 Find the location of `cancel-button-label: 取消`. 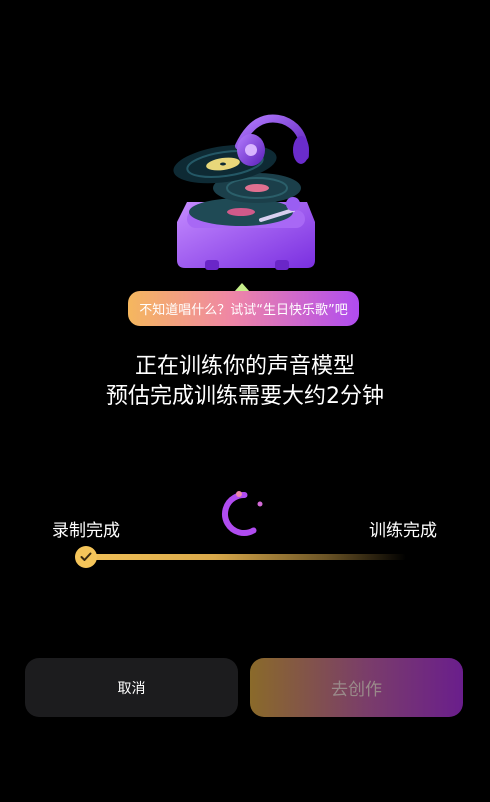

cancel-button-label: 取消 is located at coordinates (131, 688).